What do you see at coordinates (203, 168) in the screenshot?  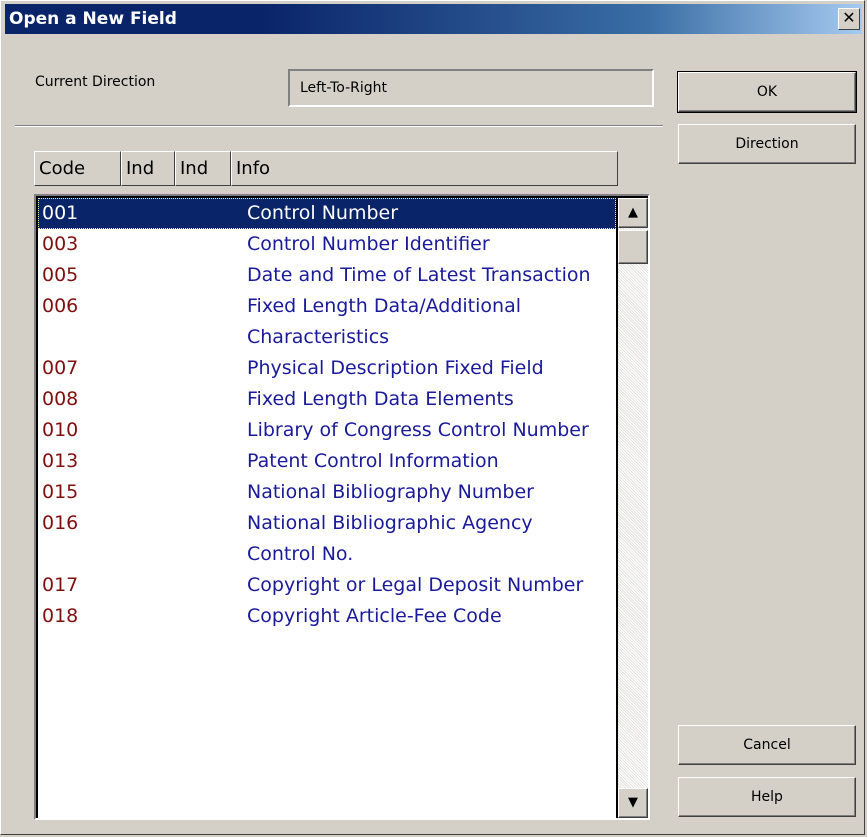 I see `column-header-ind2: Ind` at bounding box center [203, 168].